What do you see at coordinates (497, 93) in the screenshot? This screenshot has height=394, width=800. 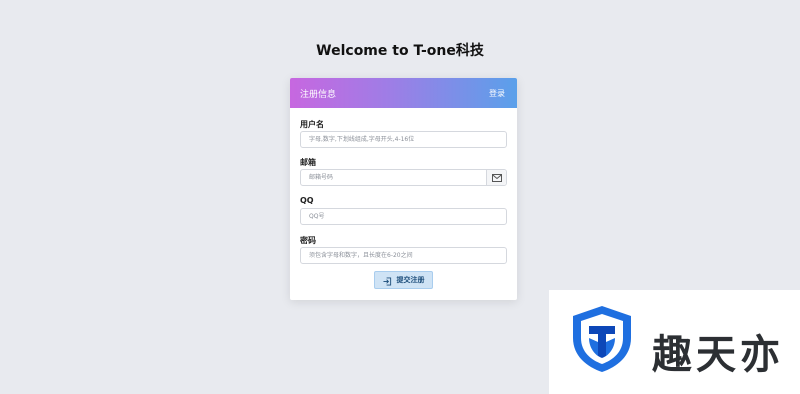 I see `login-link: 登录` at bounding box center [497, 93].